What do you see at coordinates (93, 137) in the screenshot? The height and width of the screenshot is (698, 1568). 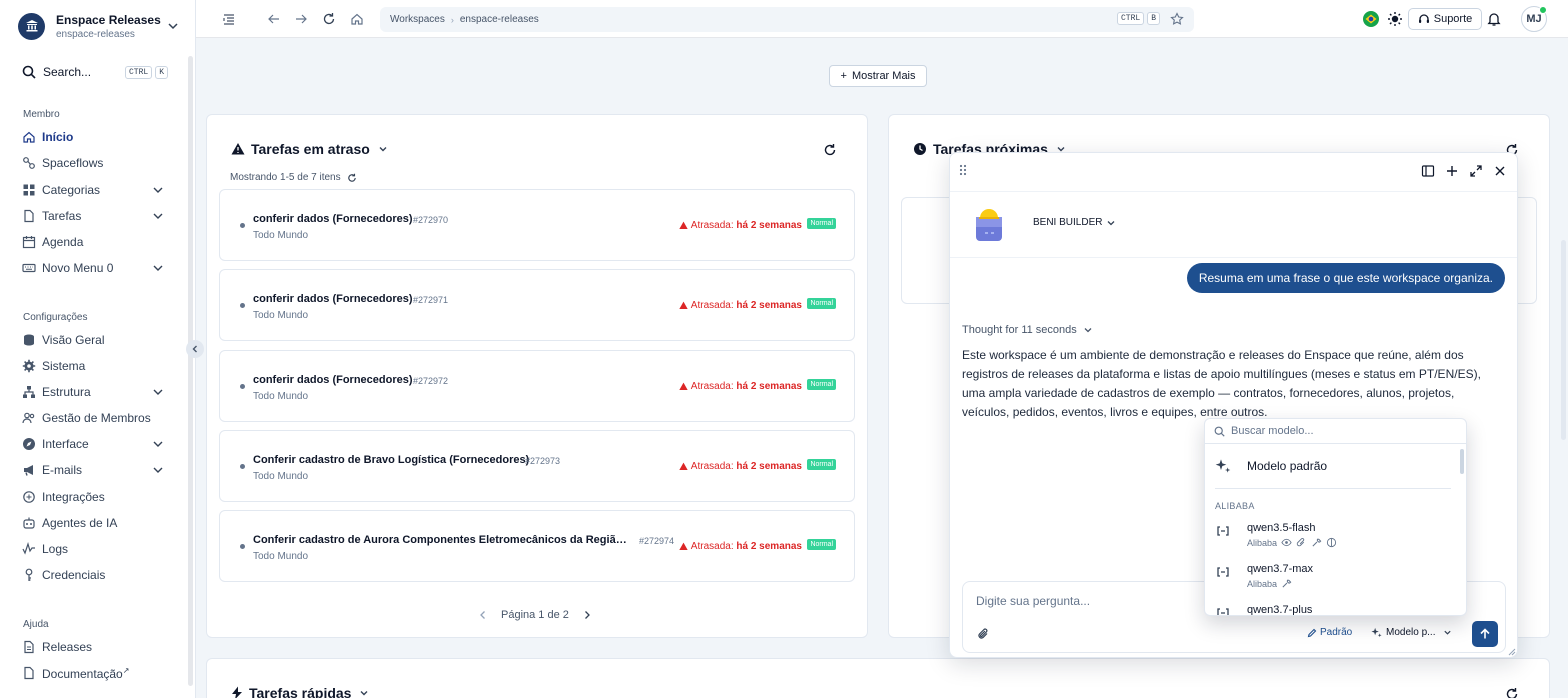 I see `sidebar-item-inicio: Início` at bounding box center [93, 137].